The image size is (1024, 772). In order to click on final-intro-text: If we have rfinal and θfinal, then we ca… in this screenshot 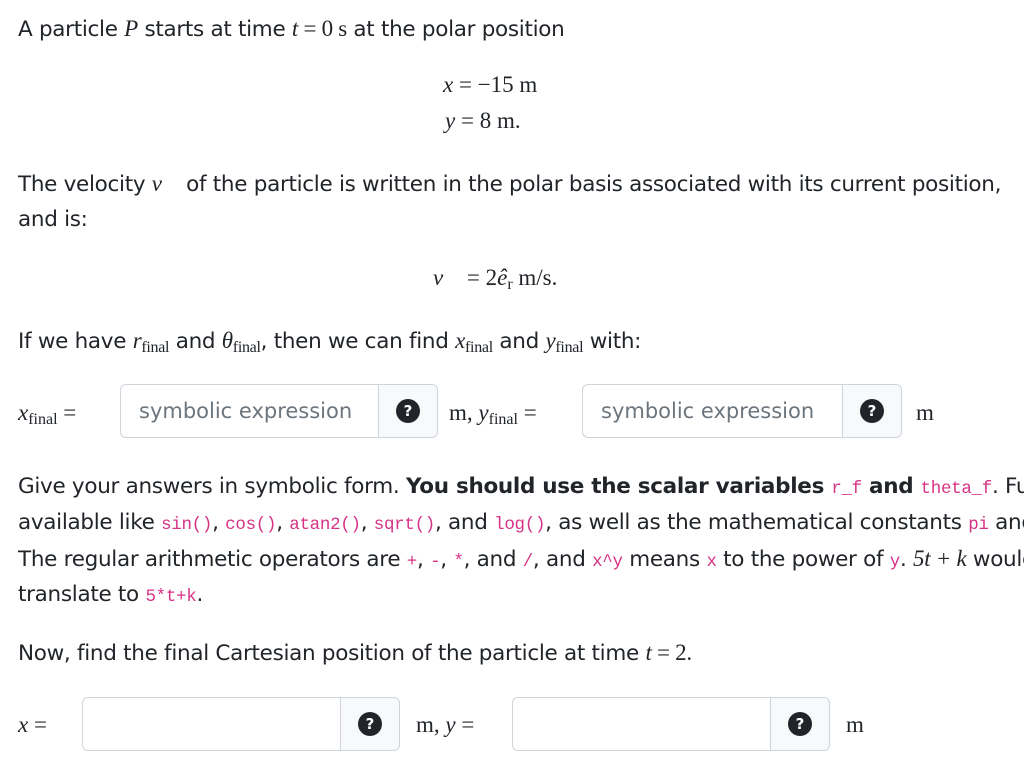, I will do `click(330, 342)`.